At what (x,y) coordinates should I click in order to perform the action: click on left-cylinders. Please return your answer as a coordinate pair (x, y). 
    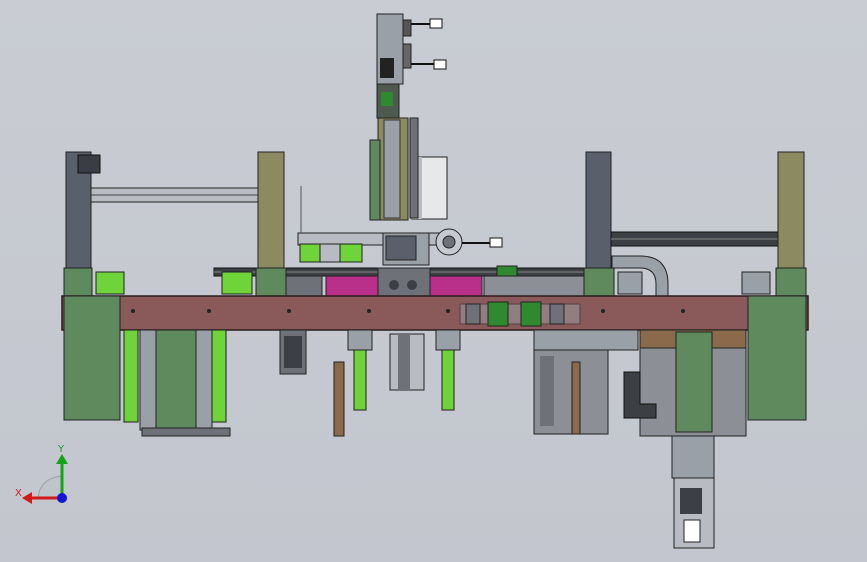
    Looking at the image, I should click on (177, 383).